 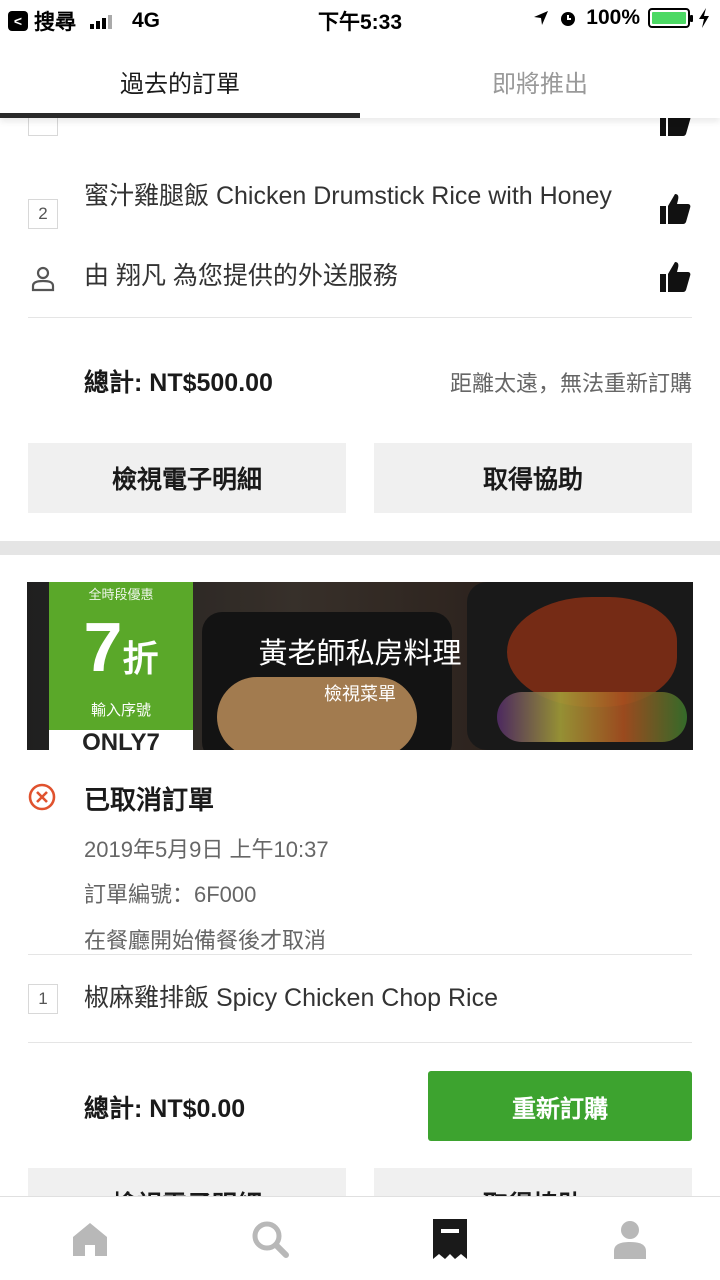 I want to click on item-qty: 2, so click(x=43, y=214).